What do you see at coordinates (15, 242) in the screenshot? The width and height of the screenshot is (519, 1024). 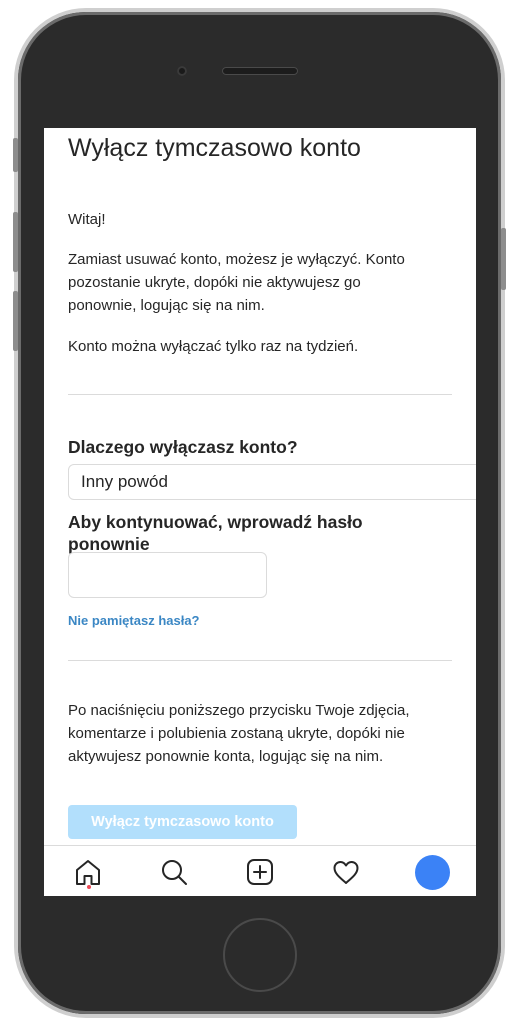 I see `device-volume-up` at bounding box center [15, 242].